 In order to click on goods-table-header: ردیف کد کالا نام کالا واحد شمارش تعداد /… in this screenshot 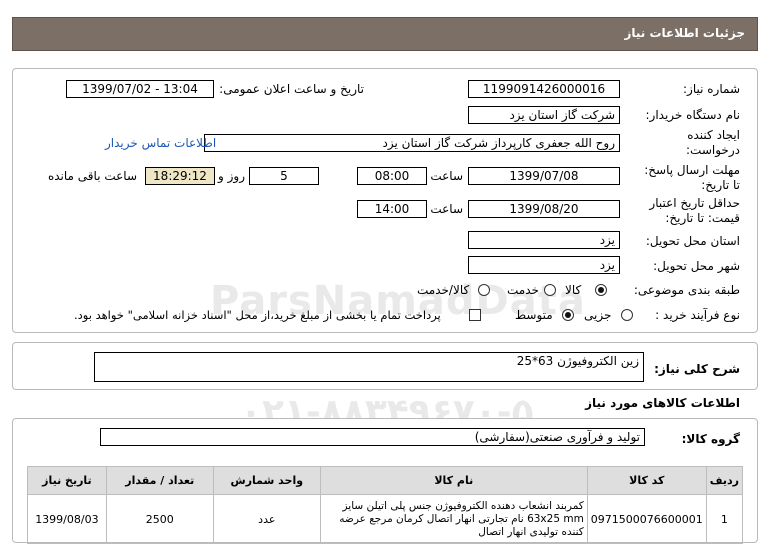, I will do `click(385, 480)`.